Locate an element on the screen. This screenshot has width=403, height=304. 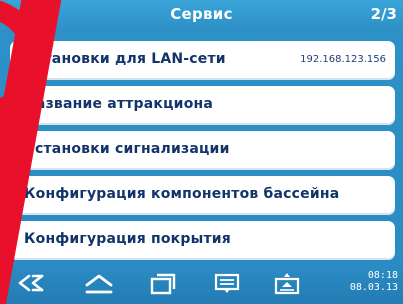
page-indicator: 2/3 is located at coordinates (383, 14).